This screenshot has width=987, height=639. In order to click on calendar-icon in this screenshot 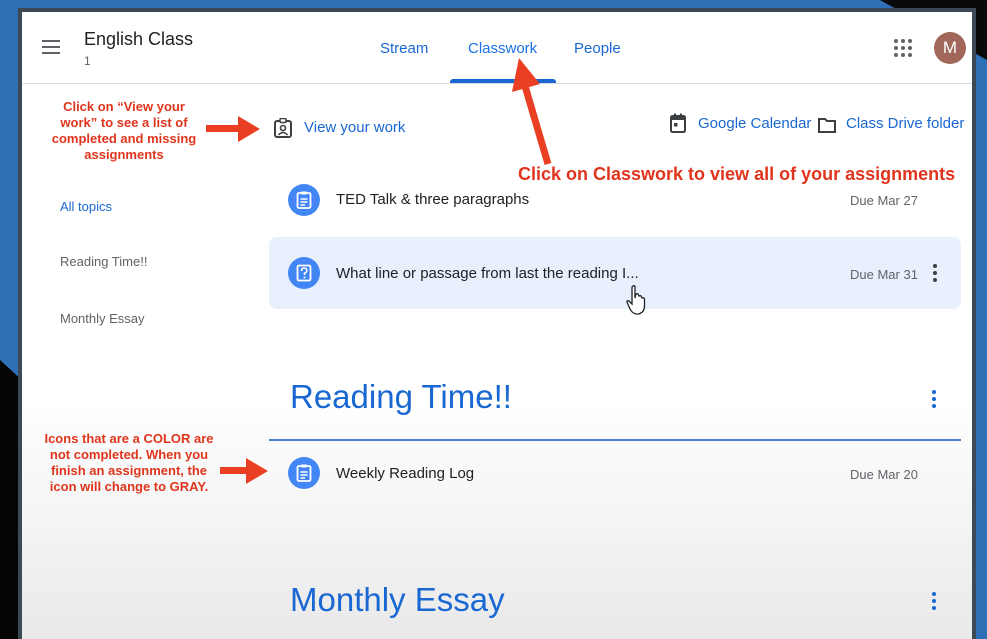, I will do `click(678, 123)`.